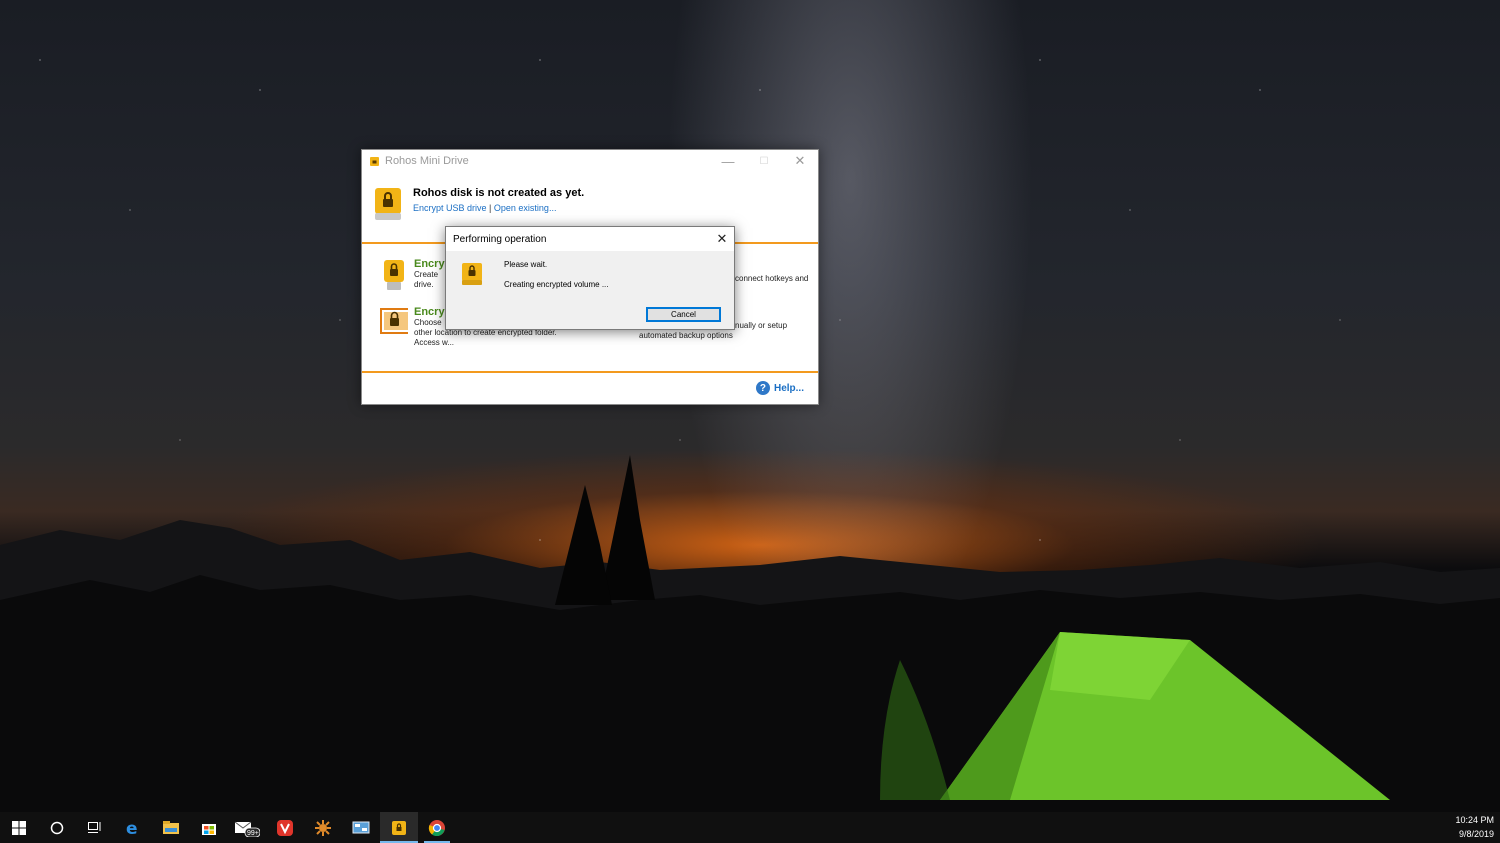 The image size is (1500, 843). What do you see at coordinates (728, 161) in the screenshot?
I see `minimize-button: —` at bounding box center [728, 161].